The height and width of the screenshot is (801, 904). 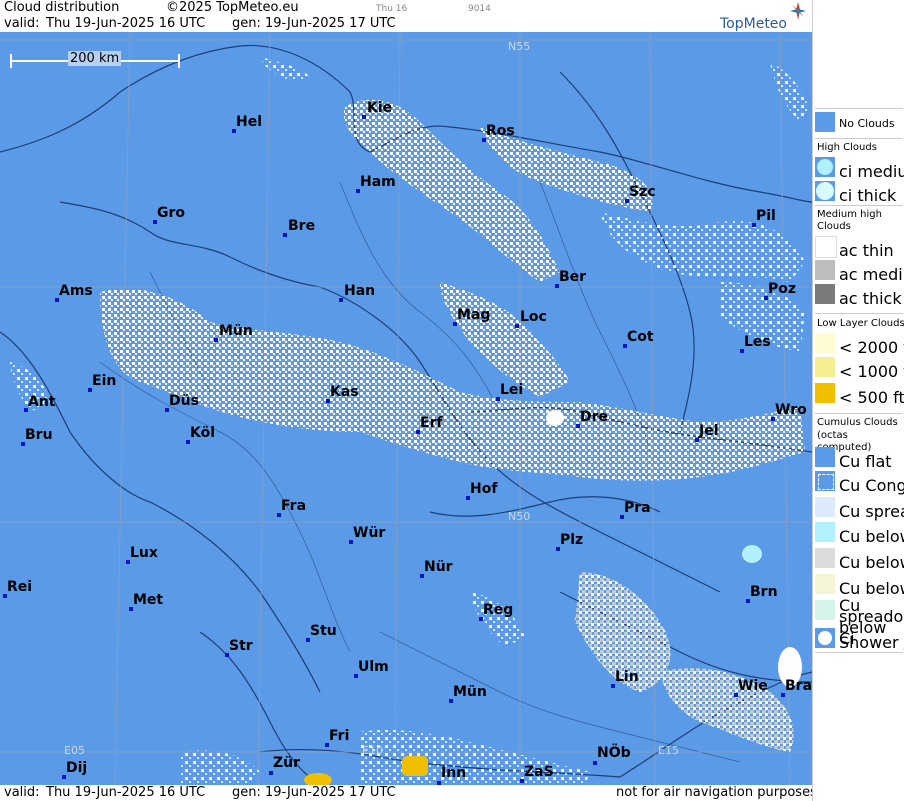 I want to click on city-label: Erf, so click(x=431, y=423).